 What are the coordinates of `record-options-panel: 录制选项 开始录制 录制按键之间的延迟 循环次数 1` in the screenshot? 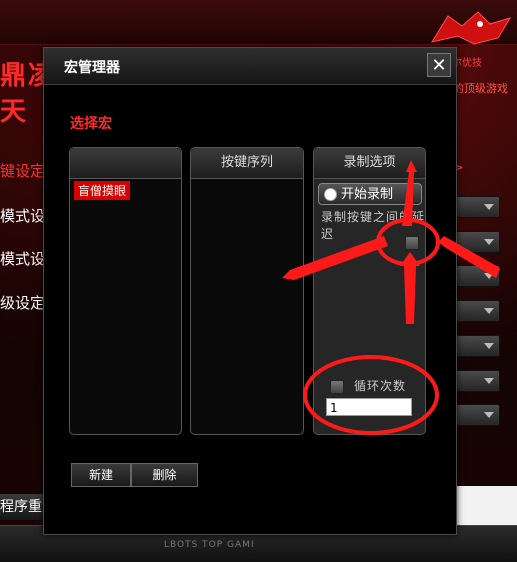 It's located at (369, 291).